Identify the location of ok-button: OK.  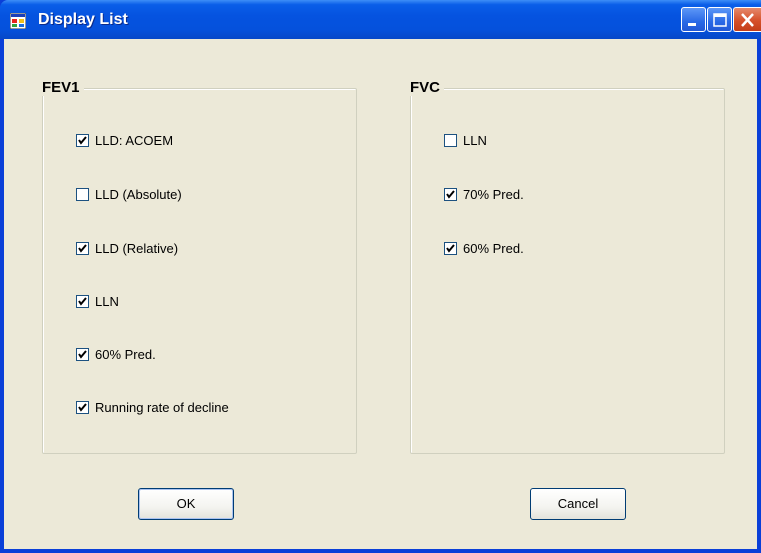
(186, 504).